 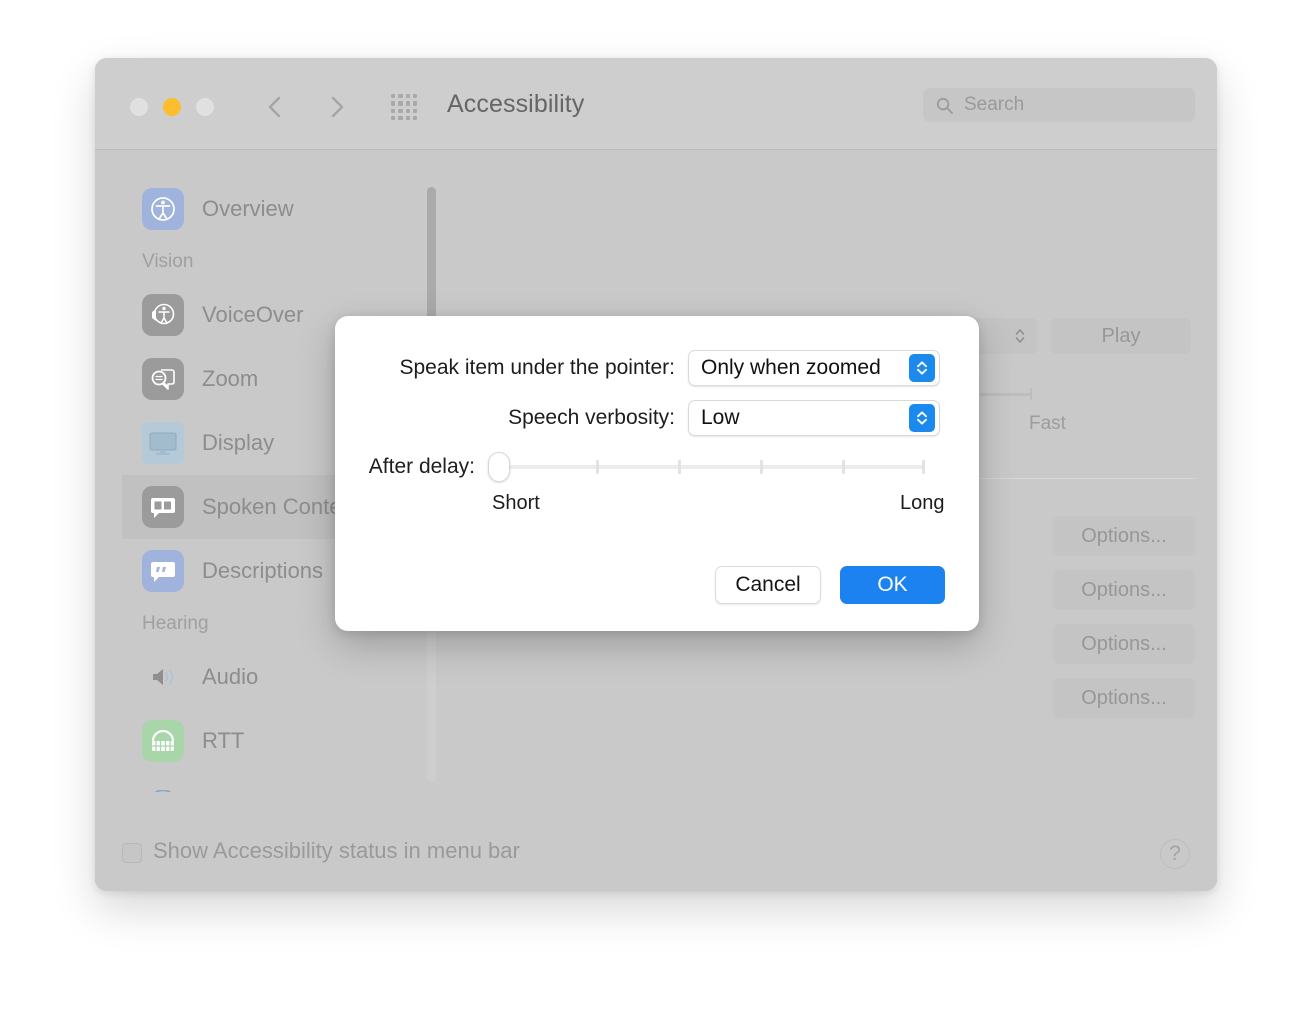 I want to click on voiceover-icon, so click(x=163, y=315).